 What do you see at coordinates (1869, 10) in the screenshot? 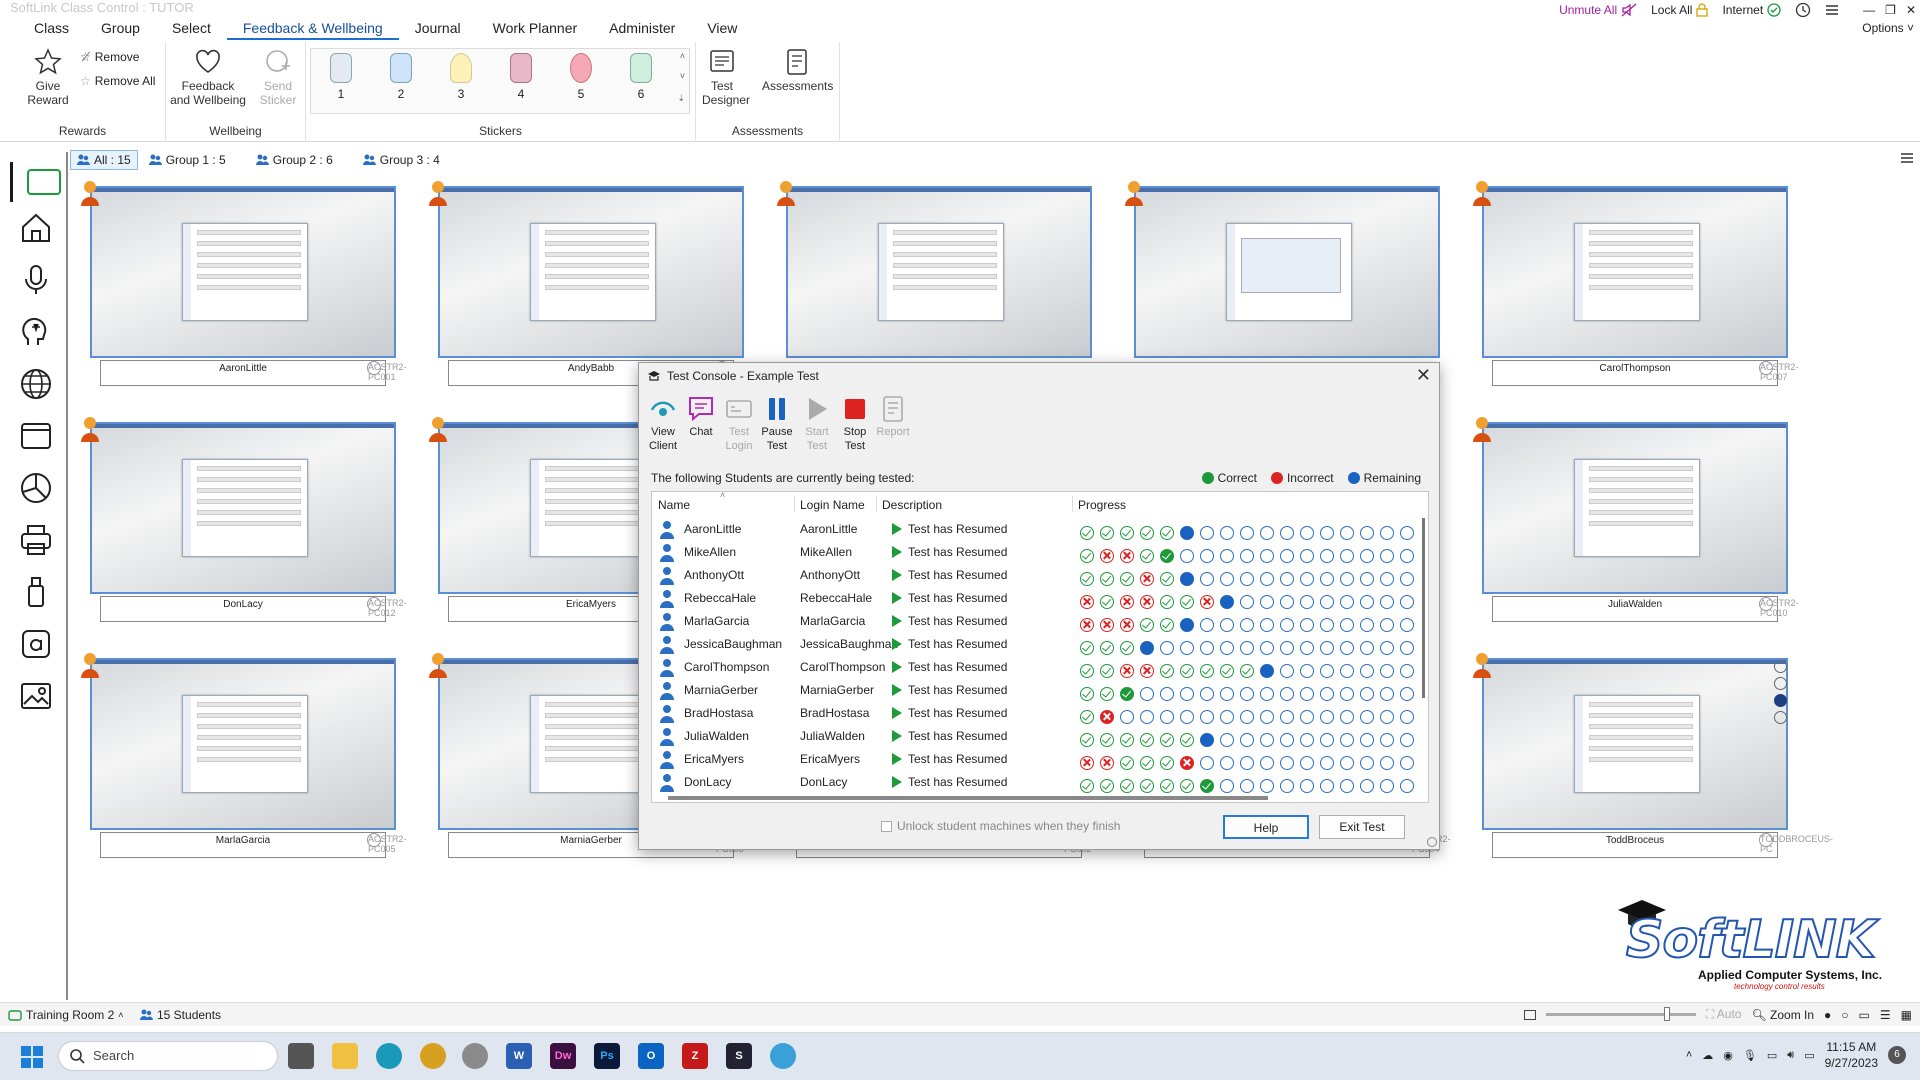
I see `minimize-icon: —` at bounding box center [1869, 10].